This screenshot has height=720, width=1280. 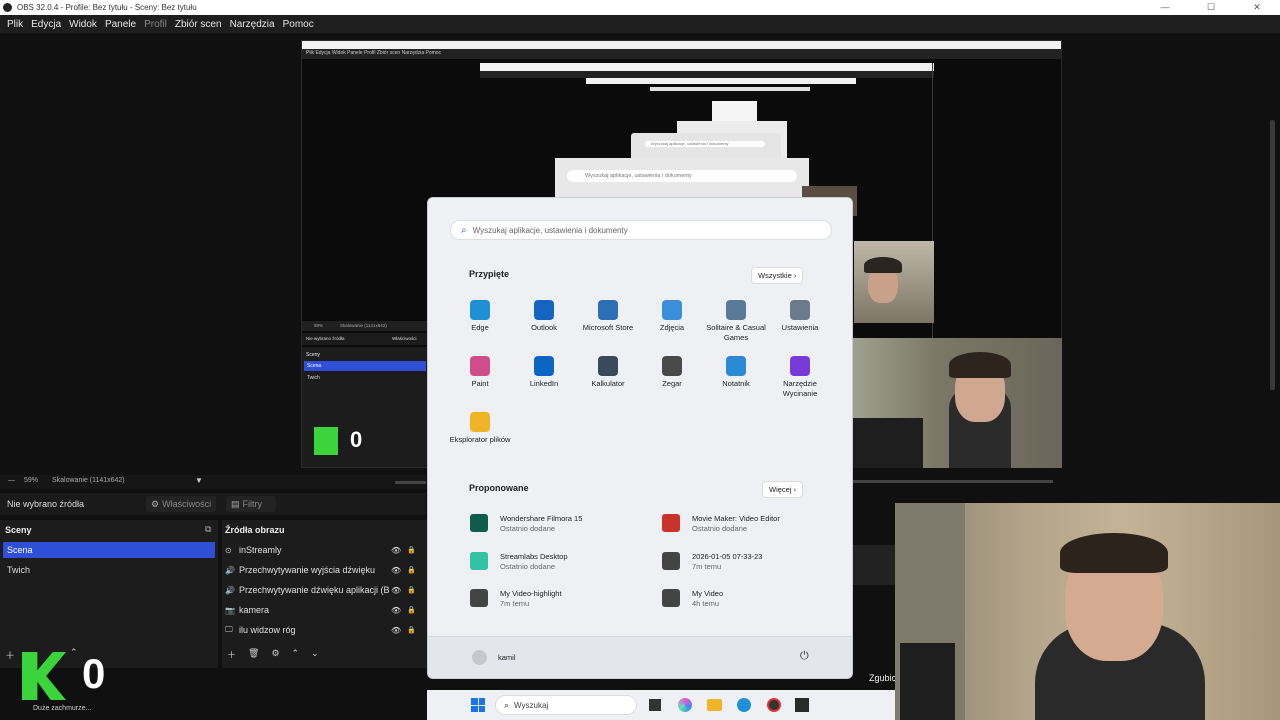 I want to click on source-item-4: 🖵 ilu widzow róg 👁 🔒, so click(x=325, y=630).